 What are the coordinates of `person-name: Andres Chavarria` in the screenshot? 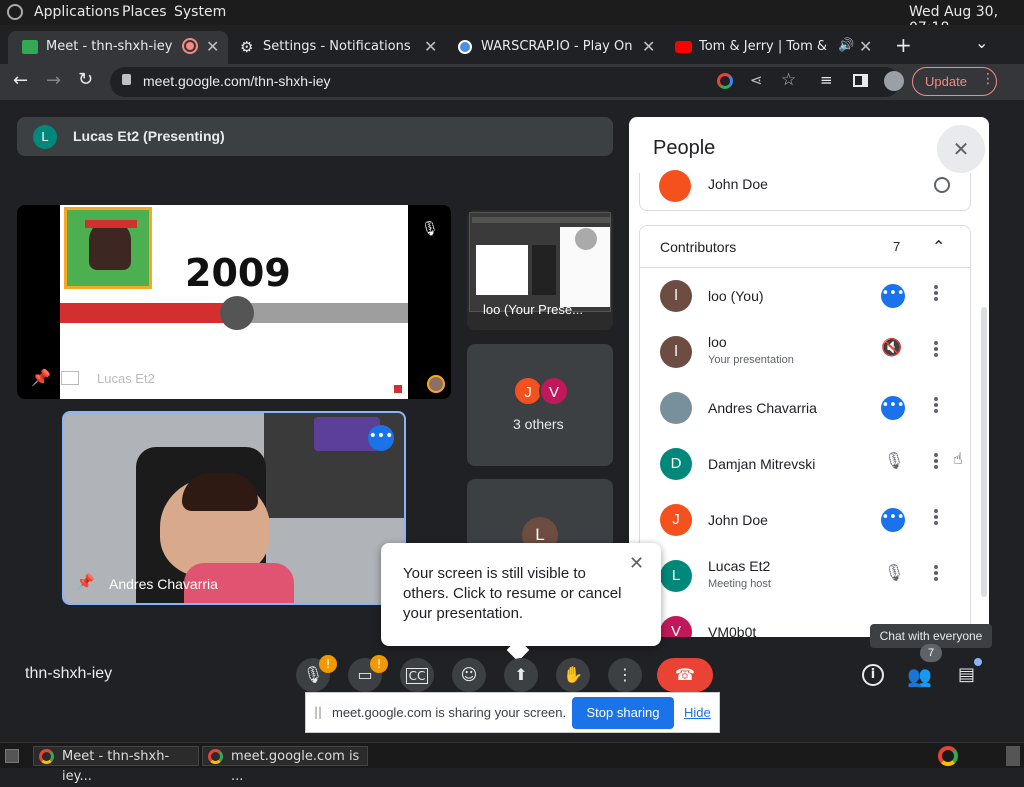 It's located at (762, 408).